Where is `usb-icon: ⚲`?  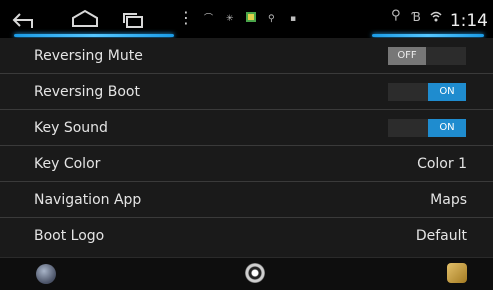
usb-icon: ⚲ is located at coordinates (271, 19).